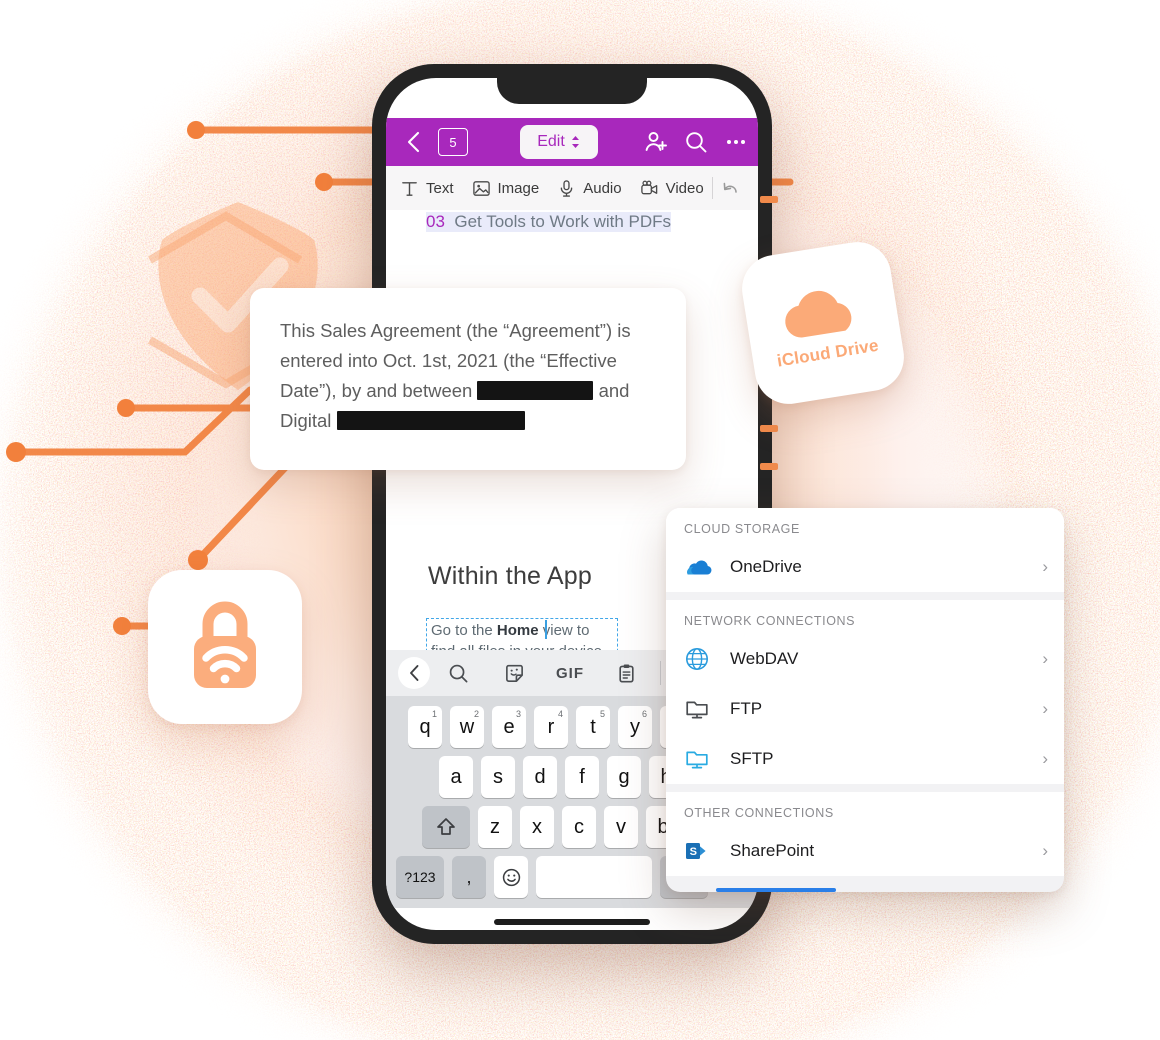 This screenshot has width=1160, height=1040. Describe the element at coordinates (701, 709) in the screenshot. I see `ftp-monitor-icon` at that location.